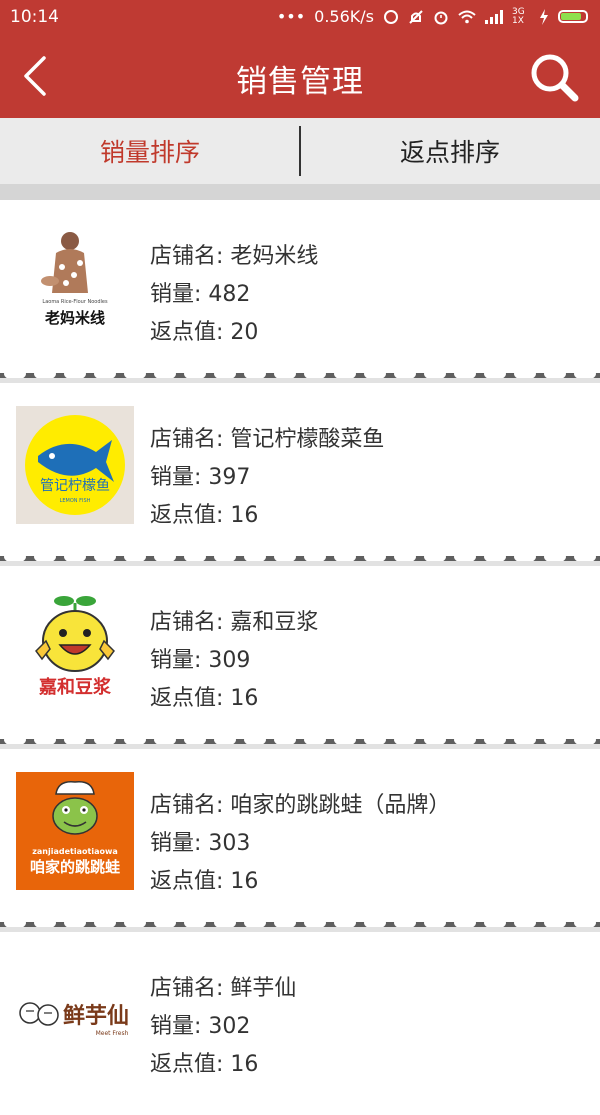 Image resolution: width=600 pixels, height=1115 pixels. I want to click on charging-icon, so click(544, 16).